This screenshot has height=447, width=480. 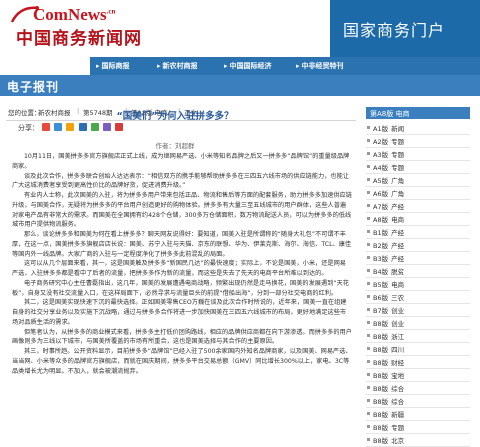 I want to click on sidebar-edition-item: A3版 专题, so click(x=423, y=154).